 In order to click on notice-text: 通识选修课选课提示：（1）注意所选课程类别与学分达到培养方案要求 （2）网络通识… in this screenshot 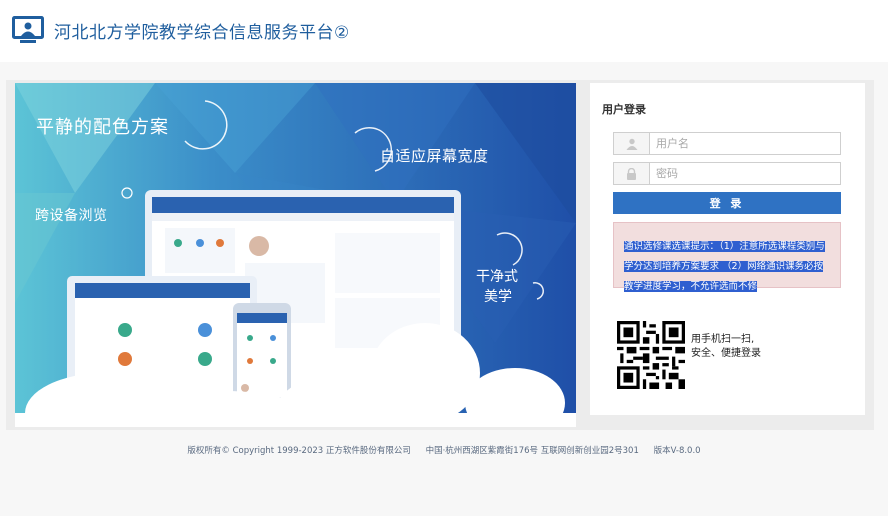, I will do `click(724, 266)`.